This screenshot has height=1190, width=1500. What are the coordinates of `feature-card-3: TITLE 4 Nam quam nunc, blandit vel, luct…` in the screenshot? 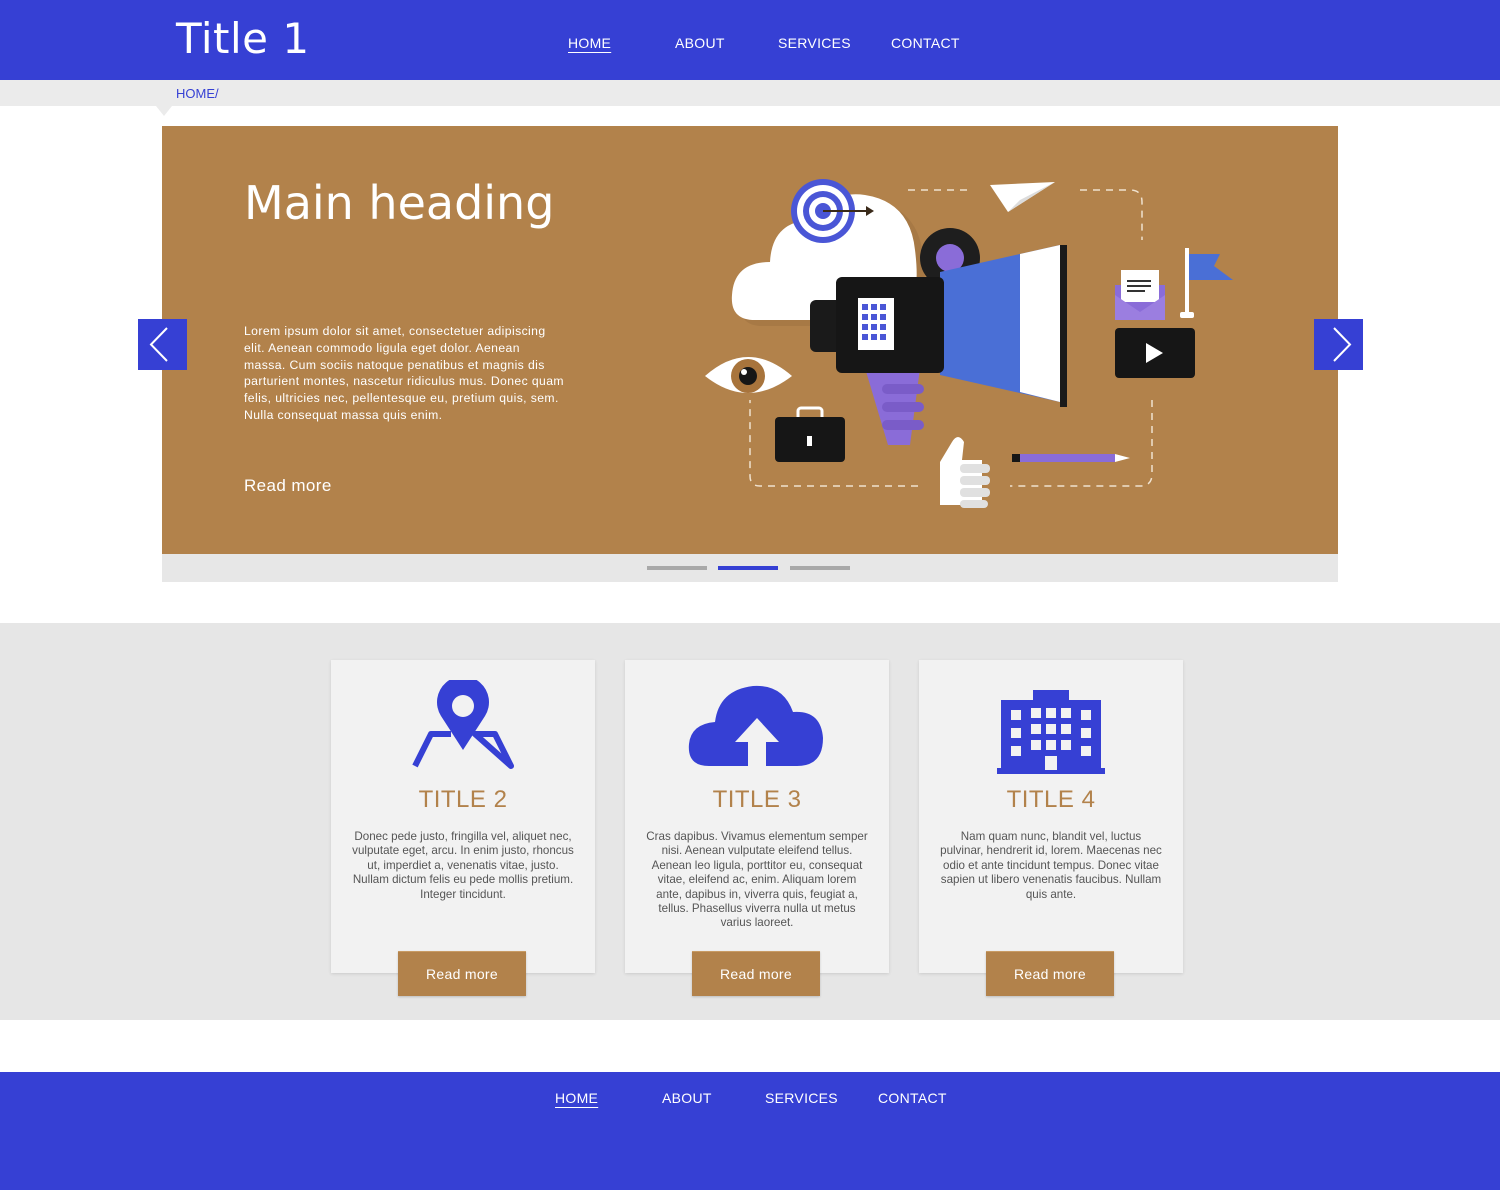 It's located at (1051, 816).